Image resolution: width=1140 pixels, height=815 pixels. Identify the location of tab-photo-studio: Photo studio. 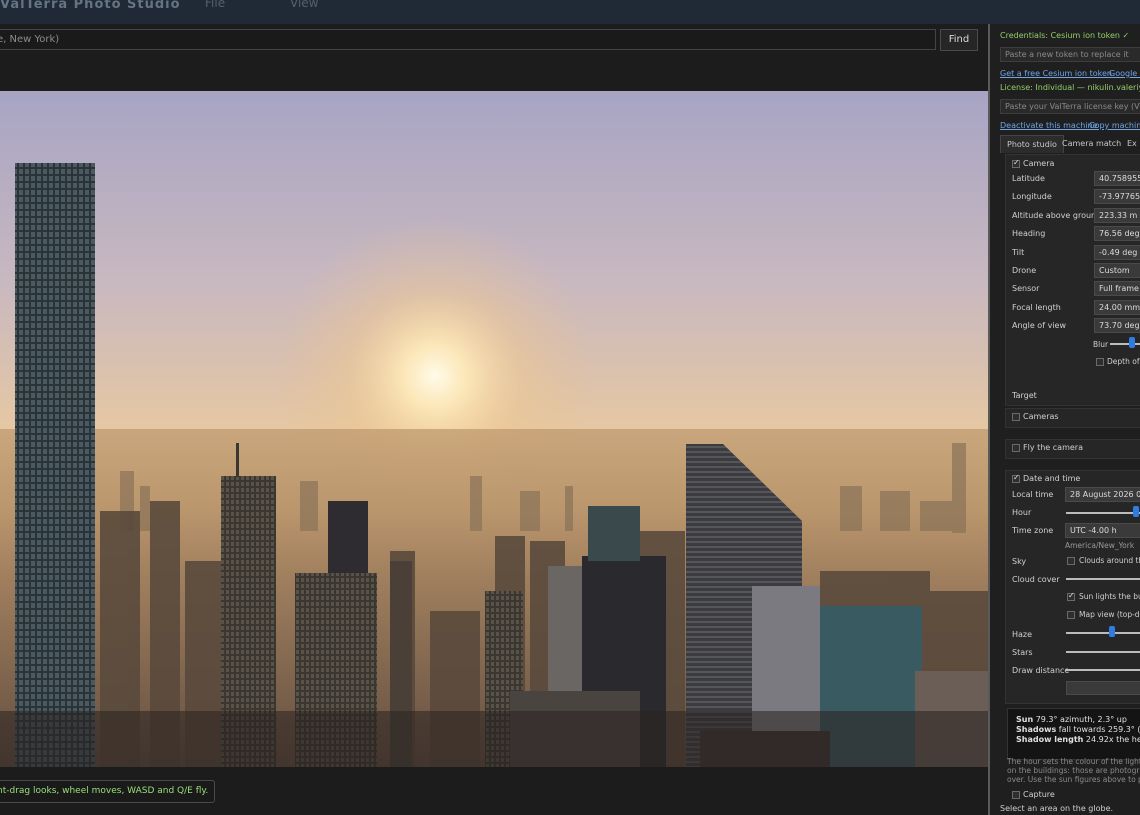
(1032, 144).